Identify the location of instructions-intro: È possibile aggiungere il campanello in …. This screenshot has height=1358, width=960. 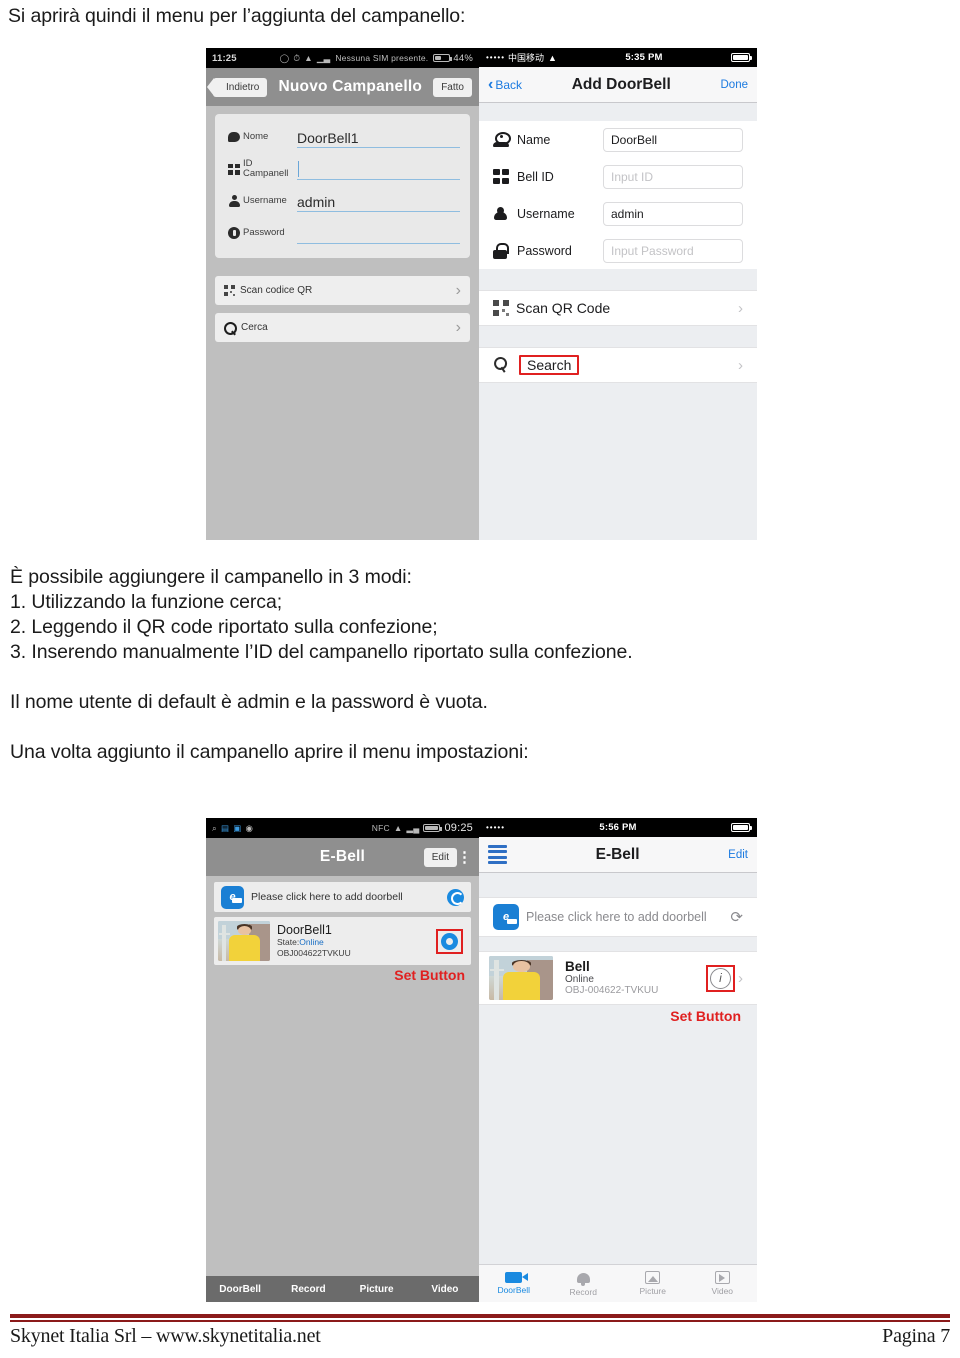
(211, 577).